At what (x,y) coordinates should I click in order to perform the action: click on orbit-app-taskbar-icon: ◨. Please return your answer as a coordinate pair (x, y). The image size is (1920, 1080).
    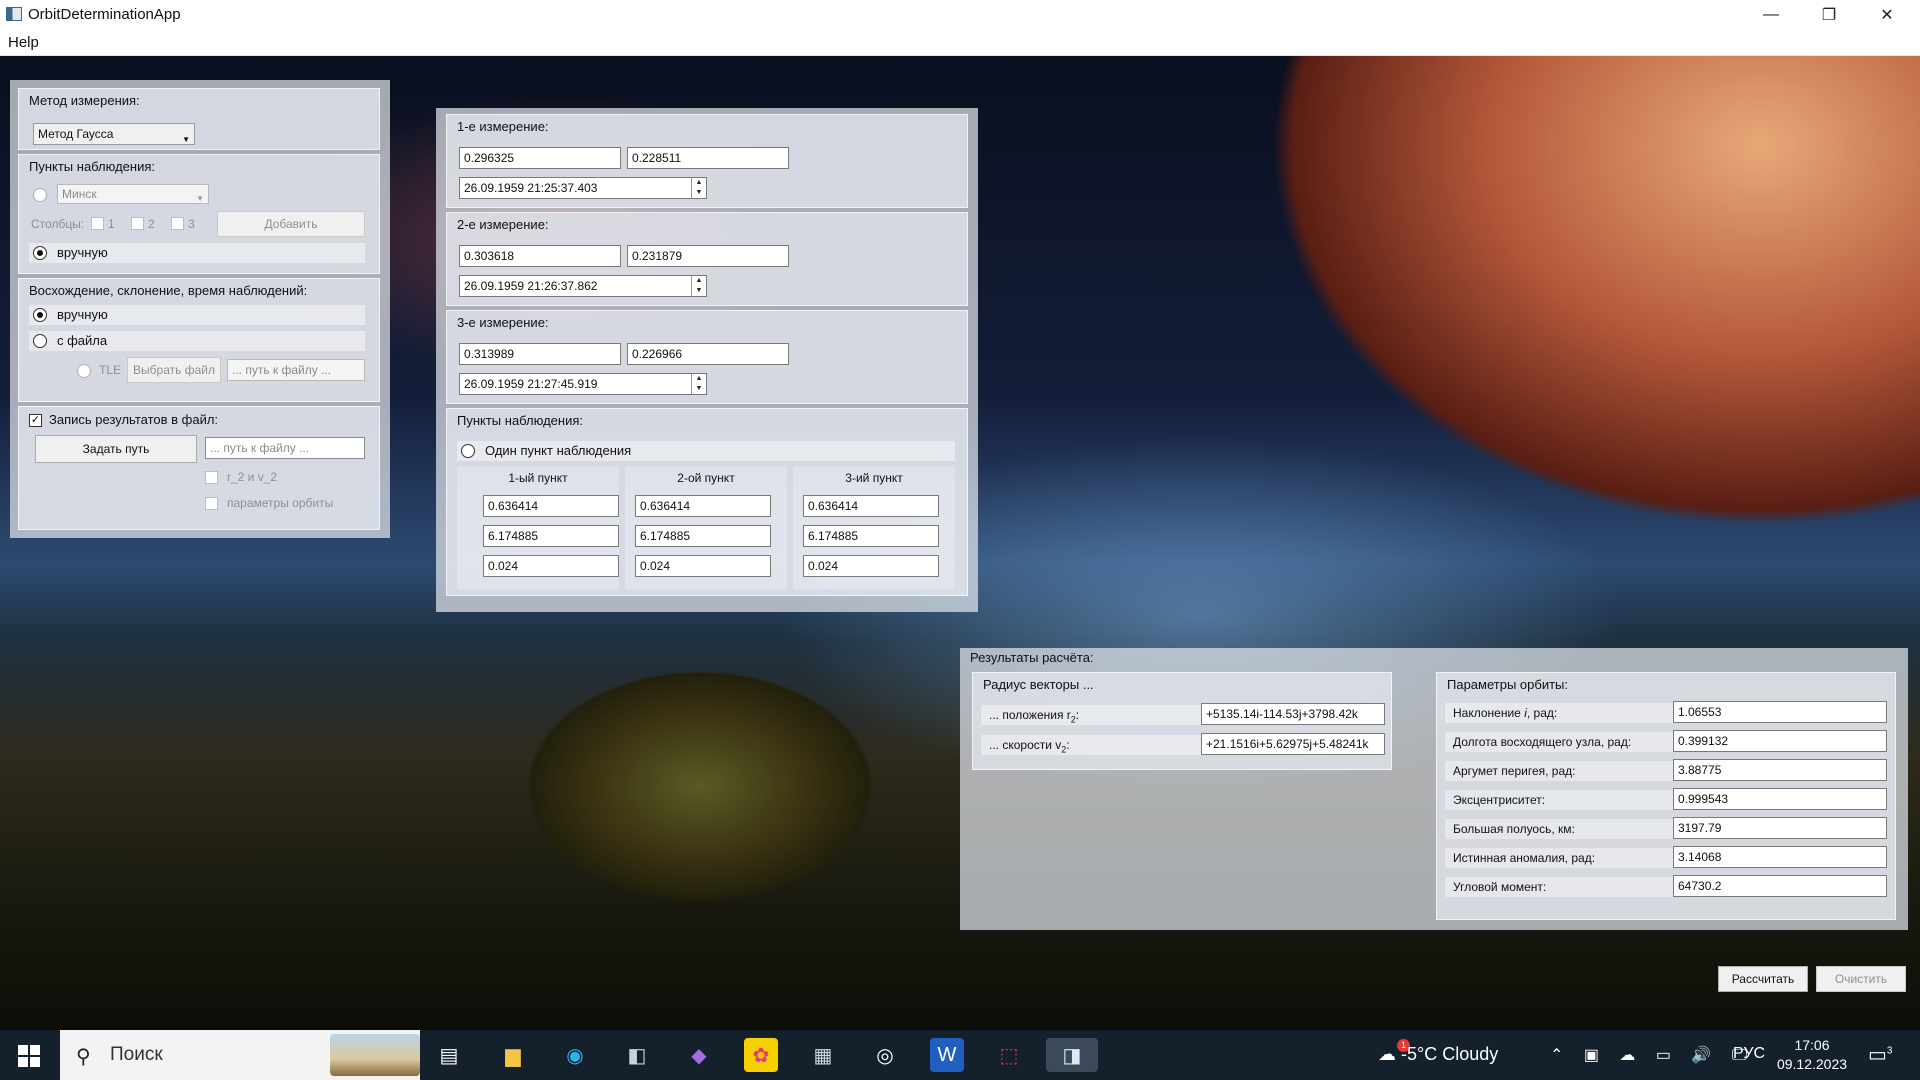
    Looking at the image, I should click on (1072, 1055).